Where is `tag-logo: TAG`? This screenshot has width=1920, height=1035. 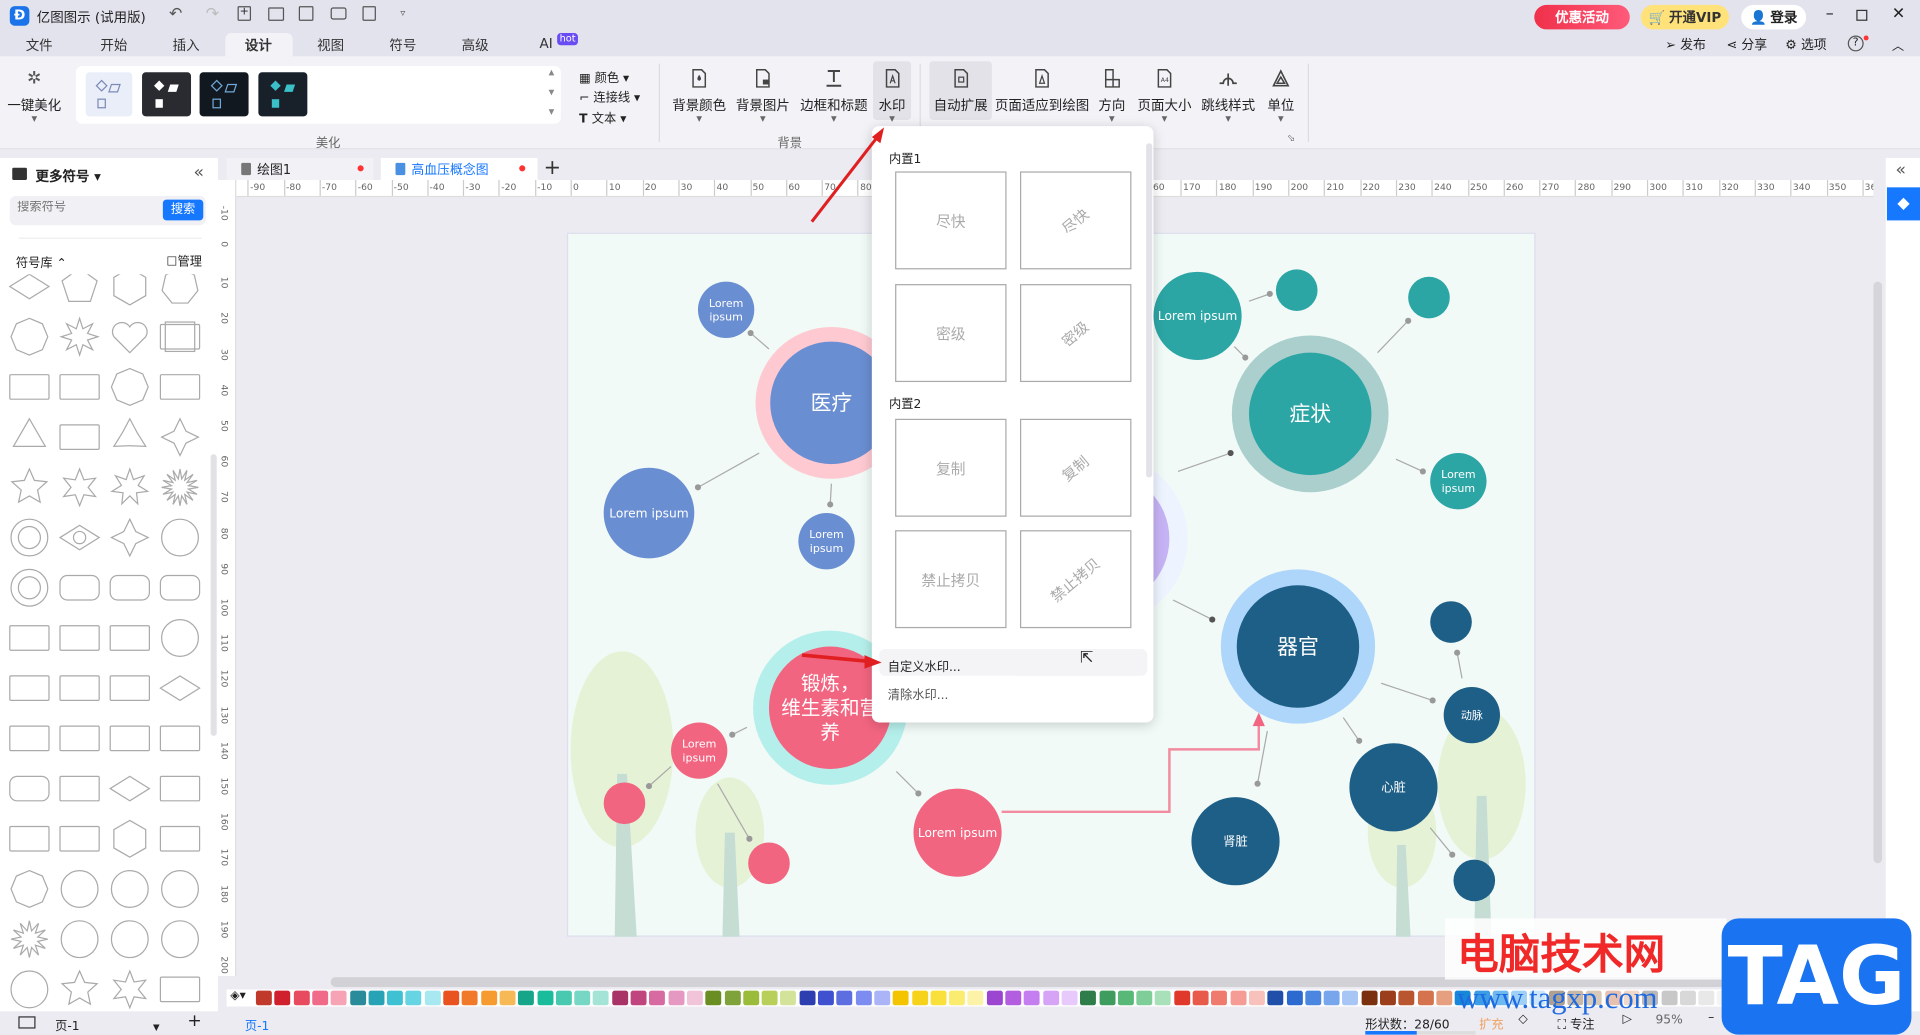
tag-logo: TAG is located at coordinates (1816, 976).